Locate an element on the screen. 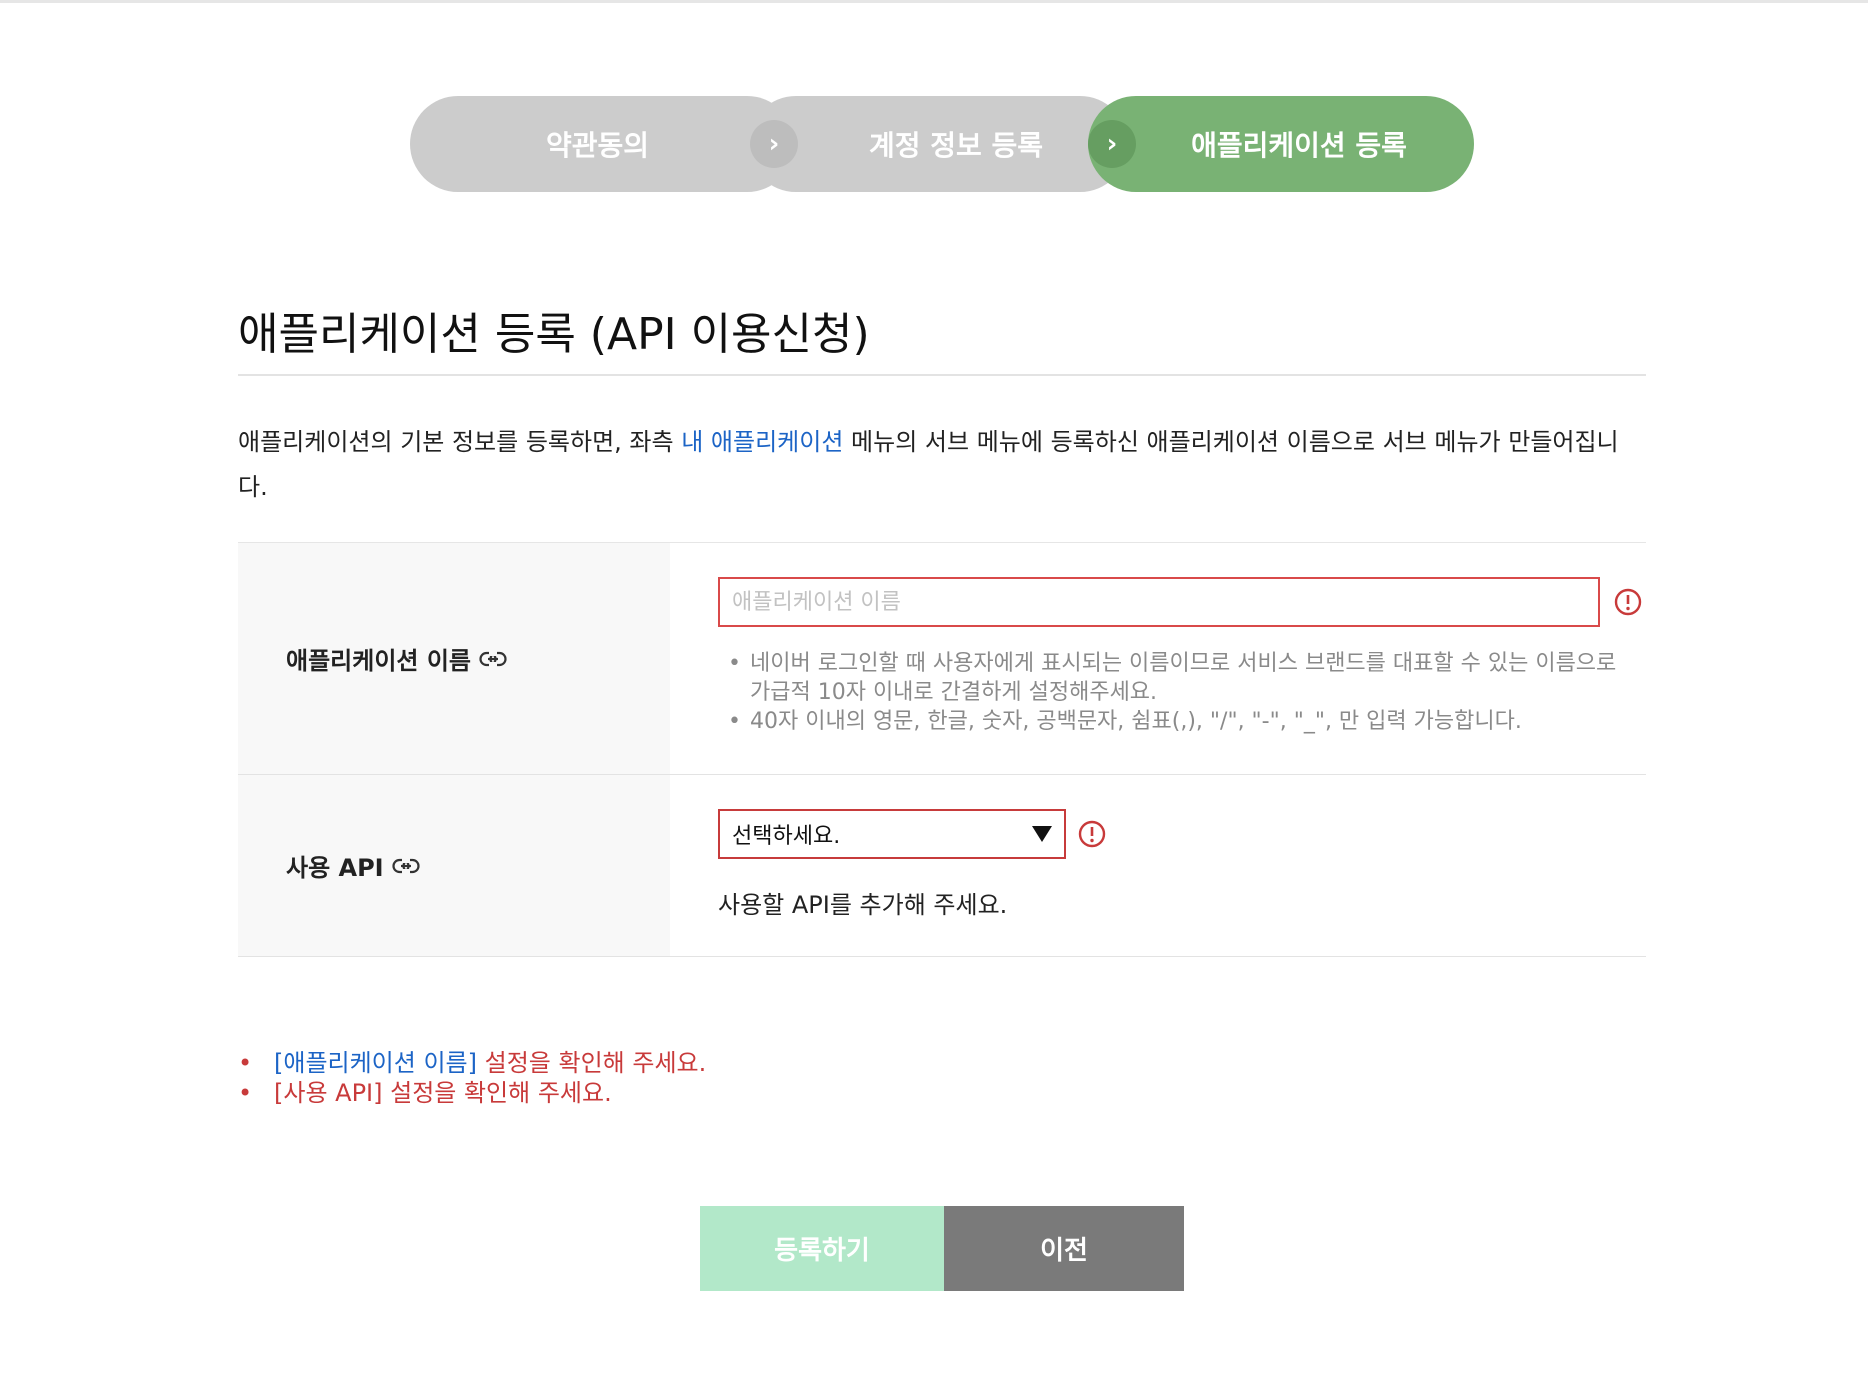 Image resolution: width=1868 pixels, height=1376 pixels. step-terms-agreement: 약관동의 is located at coordinates (602, 144).